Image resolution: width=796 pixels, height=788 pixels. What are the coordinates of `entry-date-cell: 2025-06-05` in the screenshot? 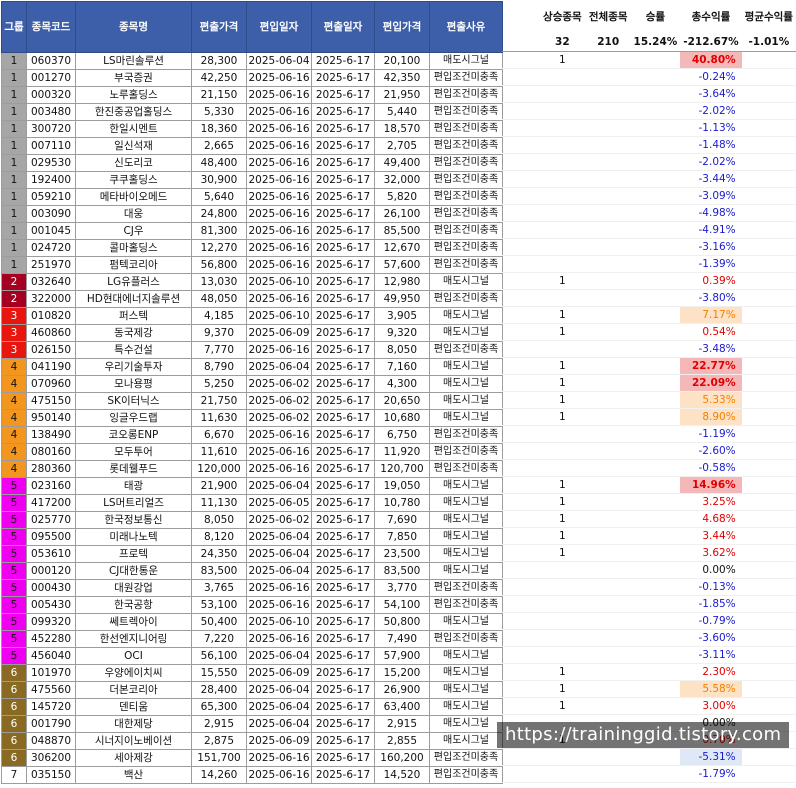 It's located at (279, 503).